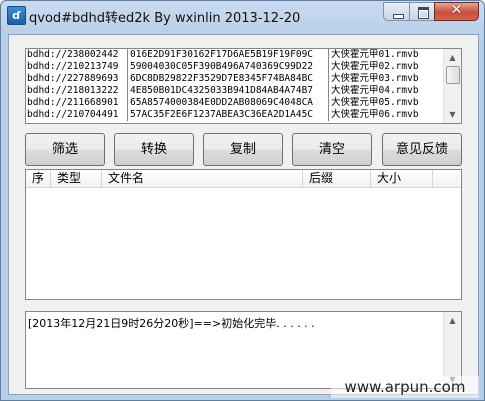  Describe the element at coordinates (228, 55) in the screenshot. I see `link-hash: 016E2D91F30162F17D6AE5B19F19F09C` at that location.